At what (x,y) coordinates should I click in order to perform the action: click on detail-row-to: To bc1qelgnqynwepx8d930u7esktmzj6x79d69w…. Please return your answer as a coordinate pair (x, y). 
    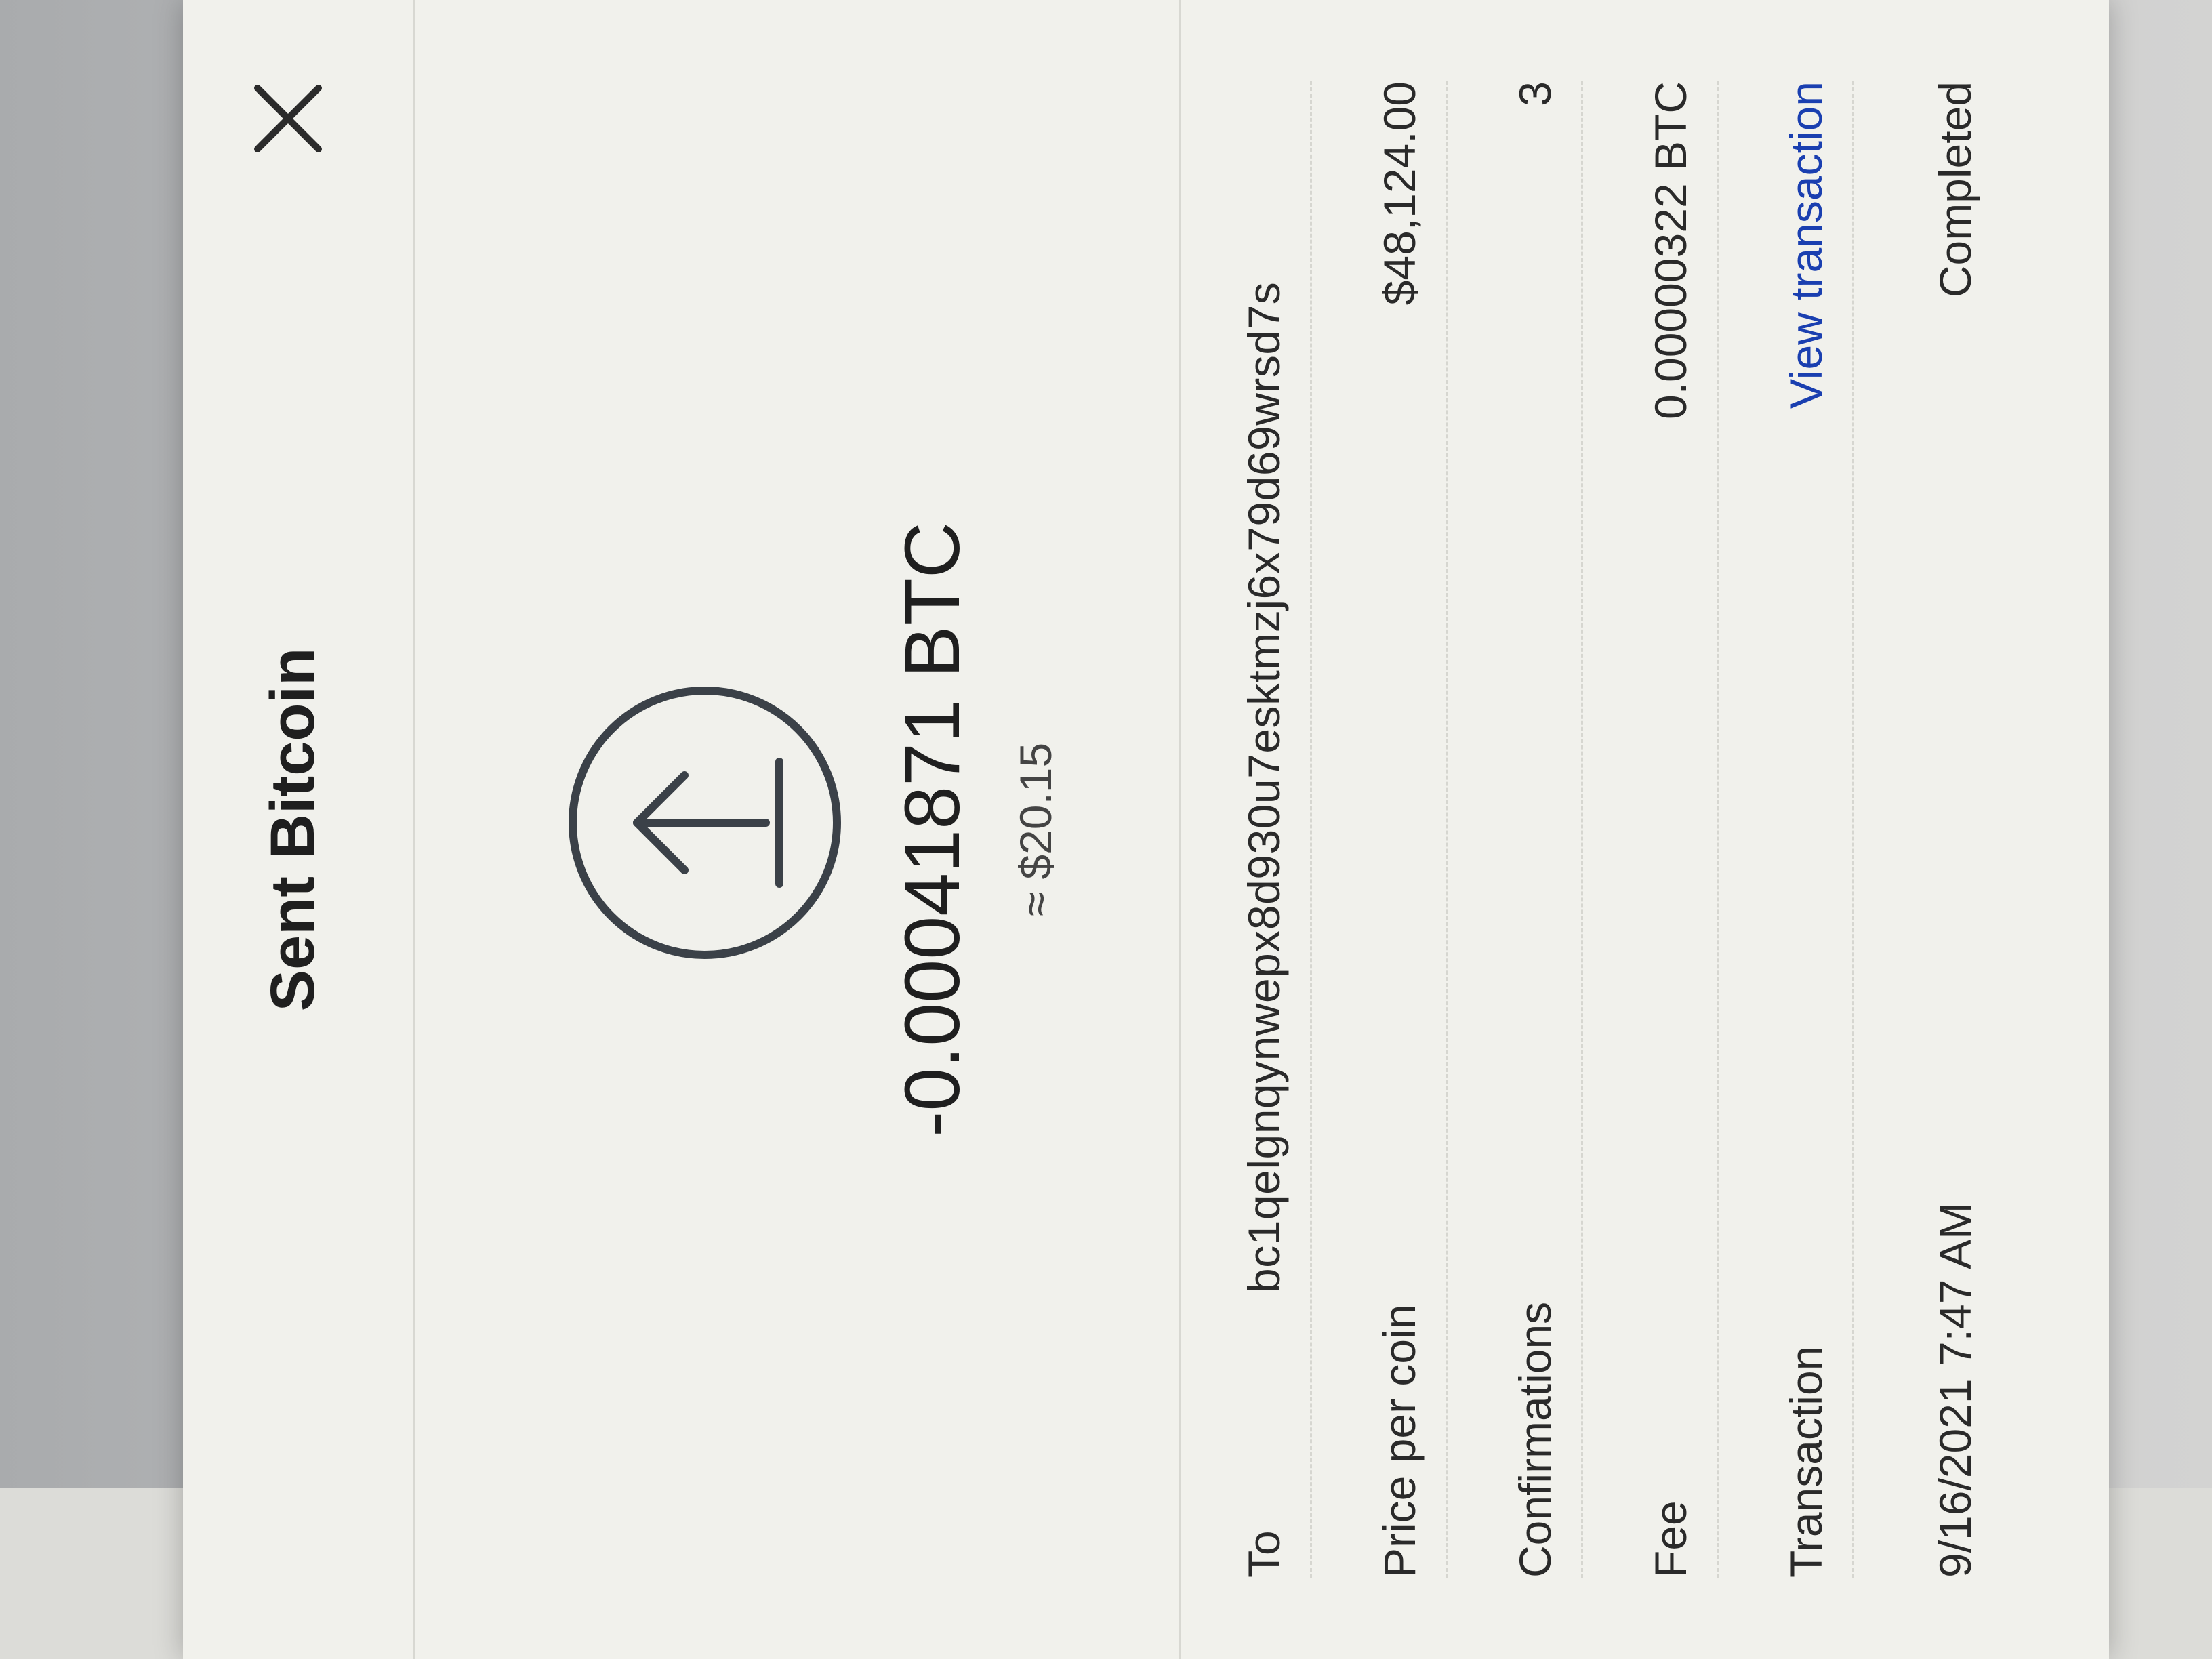
    Looking at the image, I should click on (1260, 829).